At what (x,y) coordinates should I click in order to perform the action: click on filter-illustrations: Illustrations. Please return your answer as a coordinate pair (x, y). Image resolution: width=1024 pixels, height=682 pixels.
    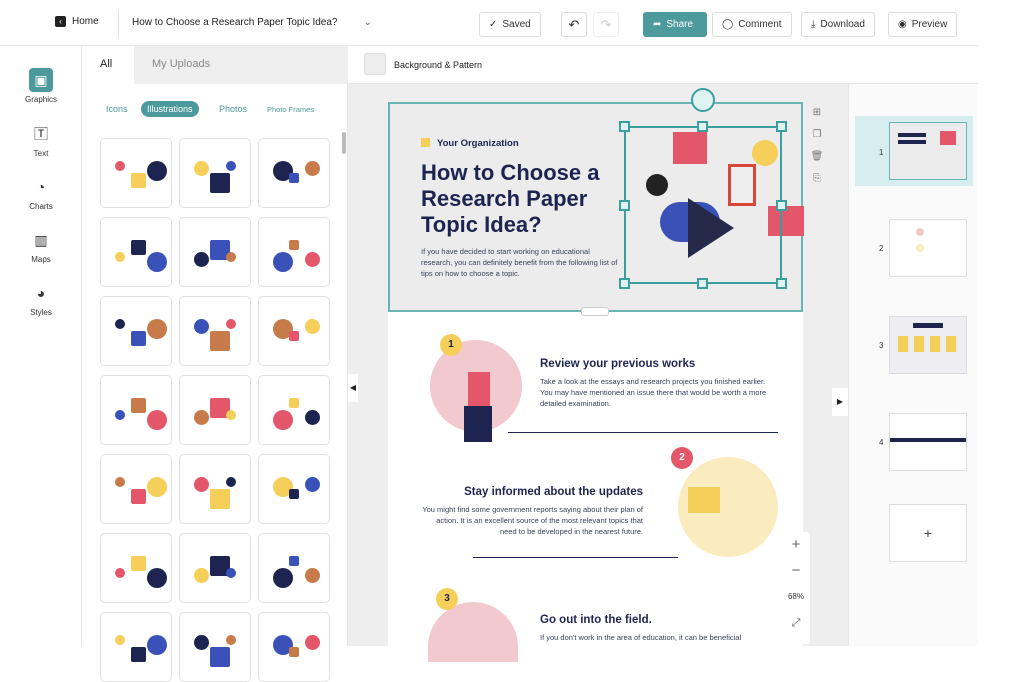
    Looking at the image, I should click on (170, 109).